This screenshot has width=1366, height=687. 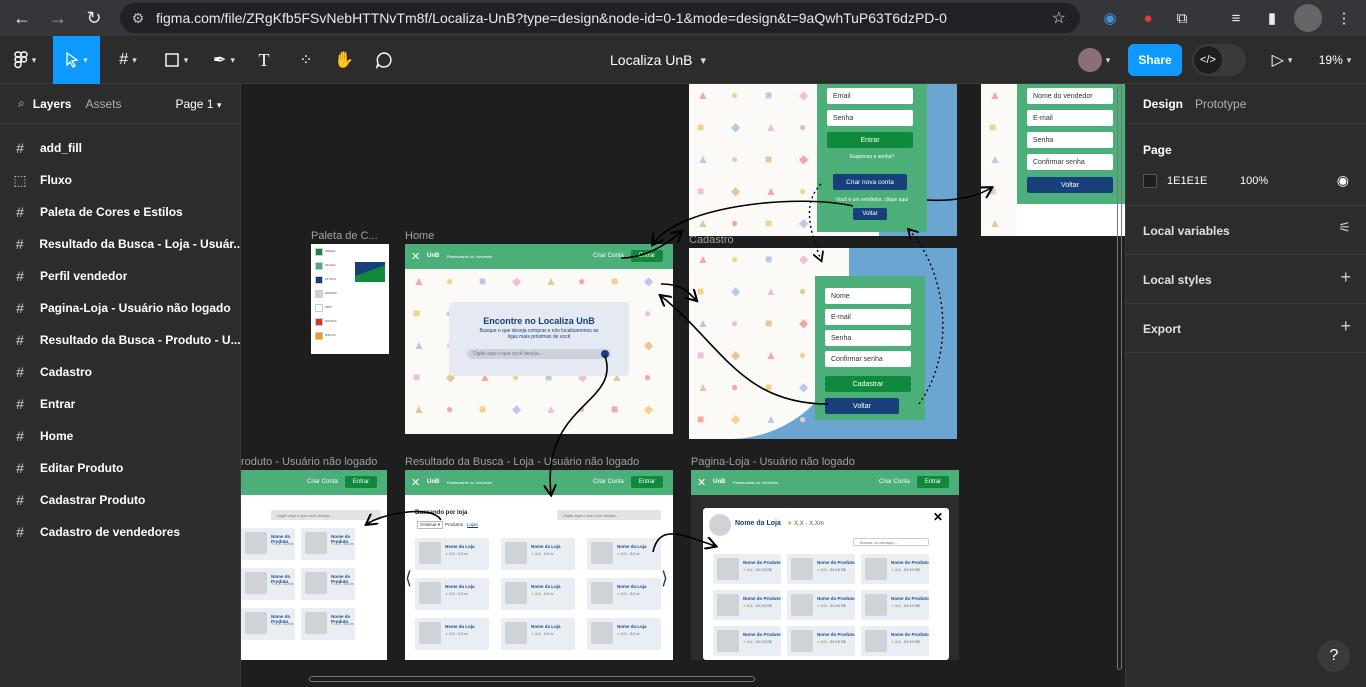 What do you see at coordinates (1282, 60) in the screenshot?
I see `present-play-icon: ▷ ▾` at bounding box center [1282, 60].